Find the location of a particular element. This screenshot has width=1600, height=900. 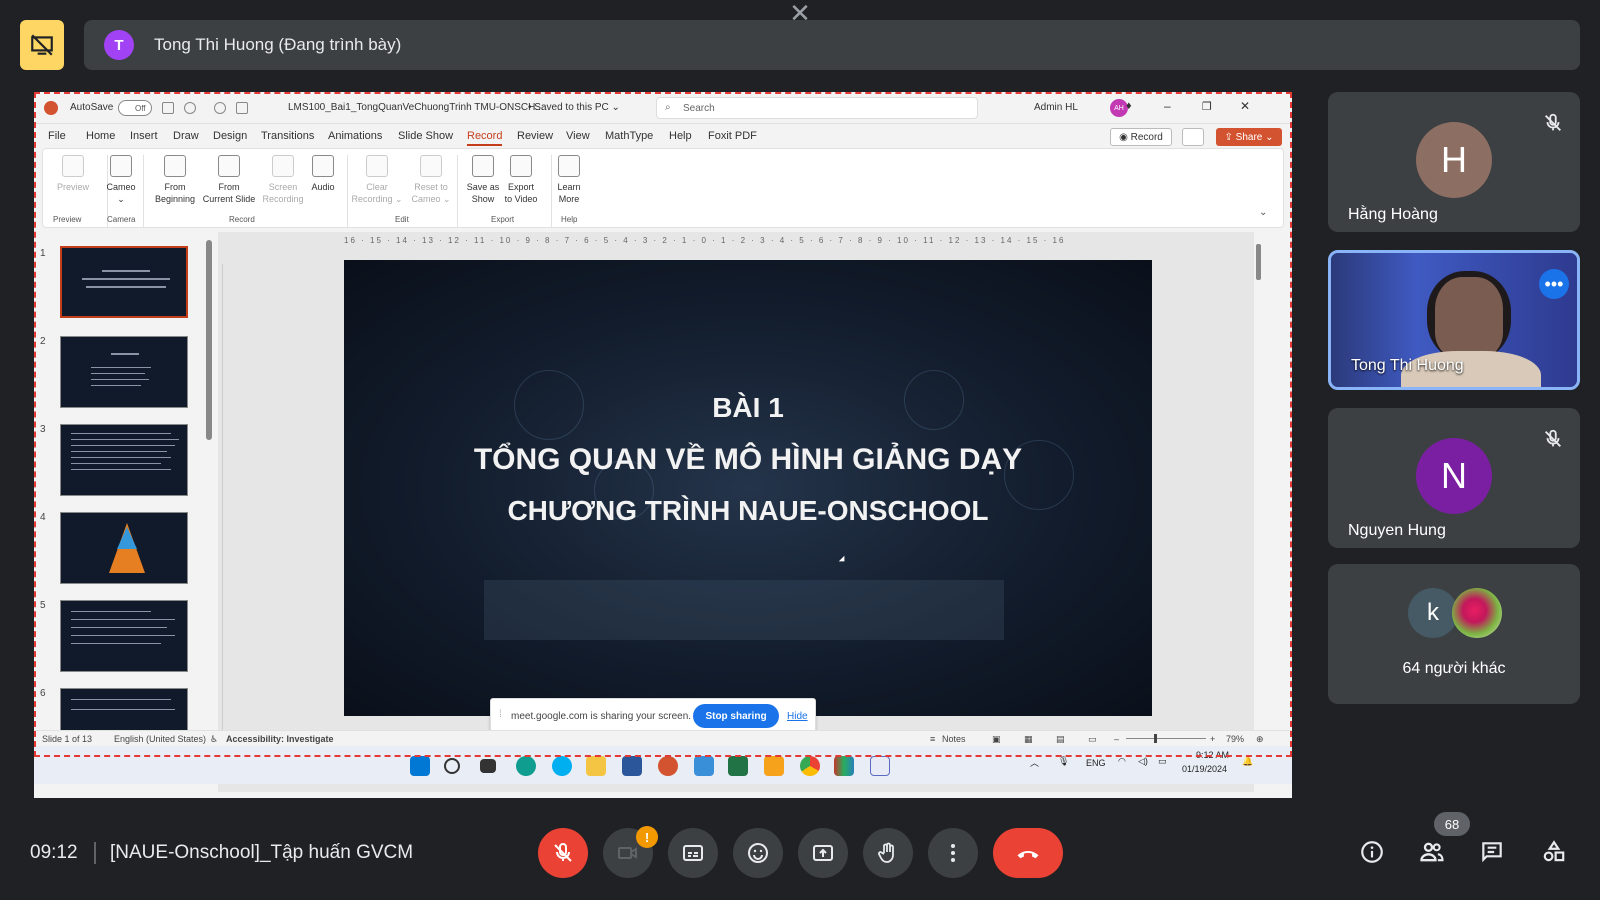

undo-icon is located at coordinates (190, 108).